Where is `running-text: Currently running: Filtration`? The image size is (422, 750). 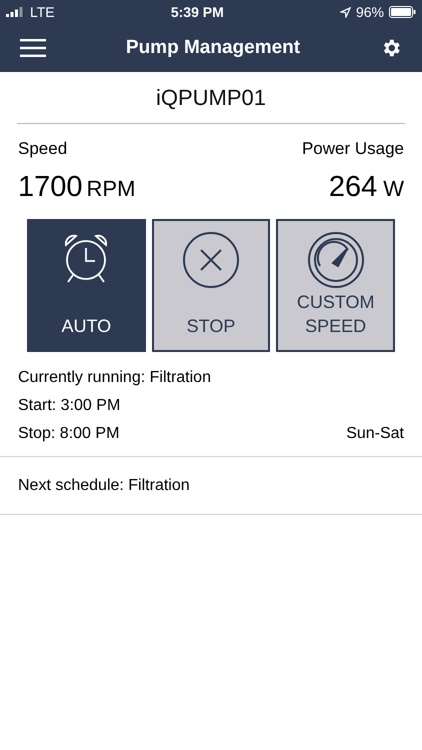 running-text: Currently running: Filtration is located at coordinates (115, 378).